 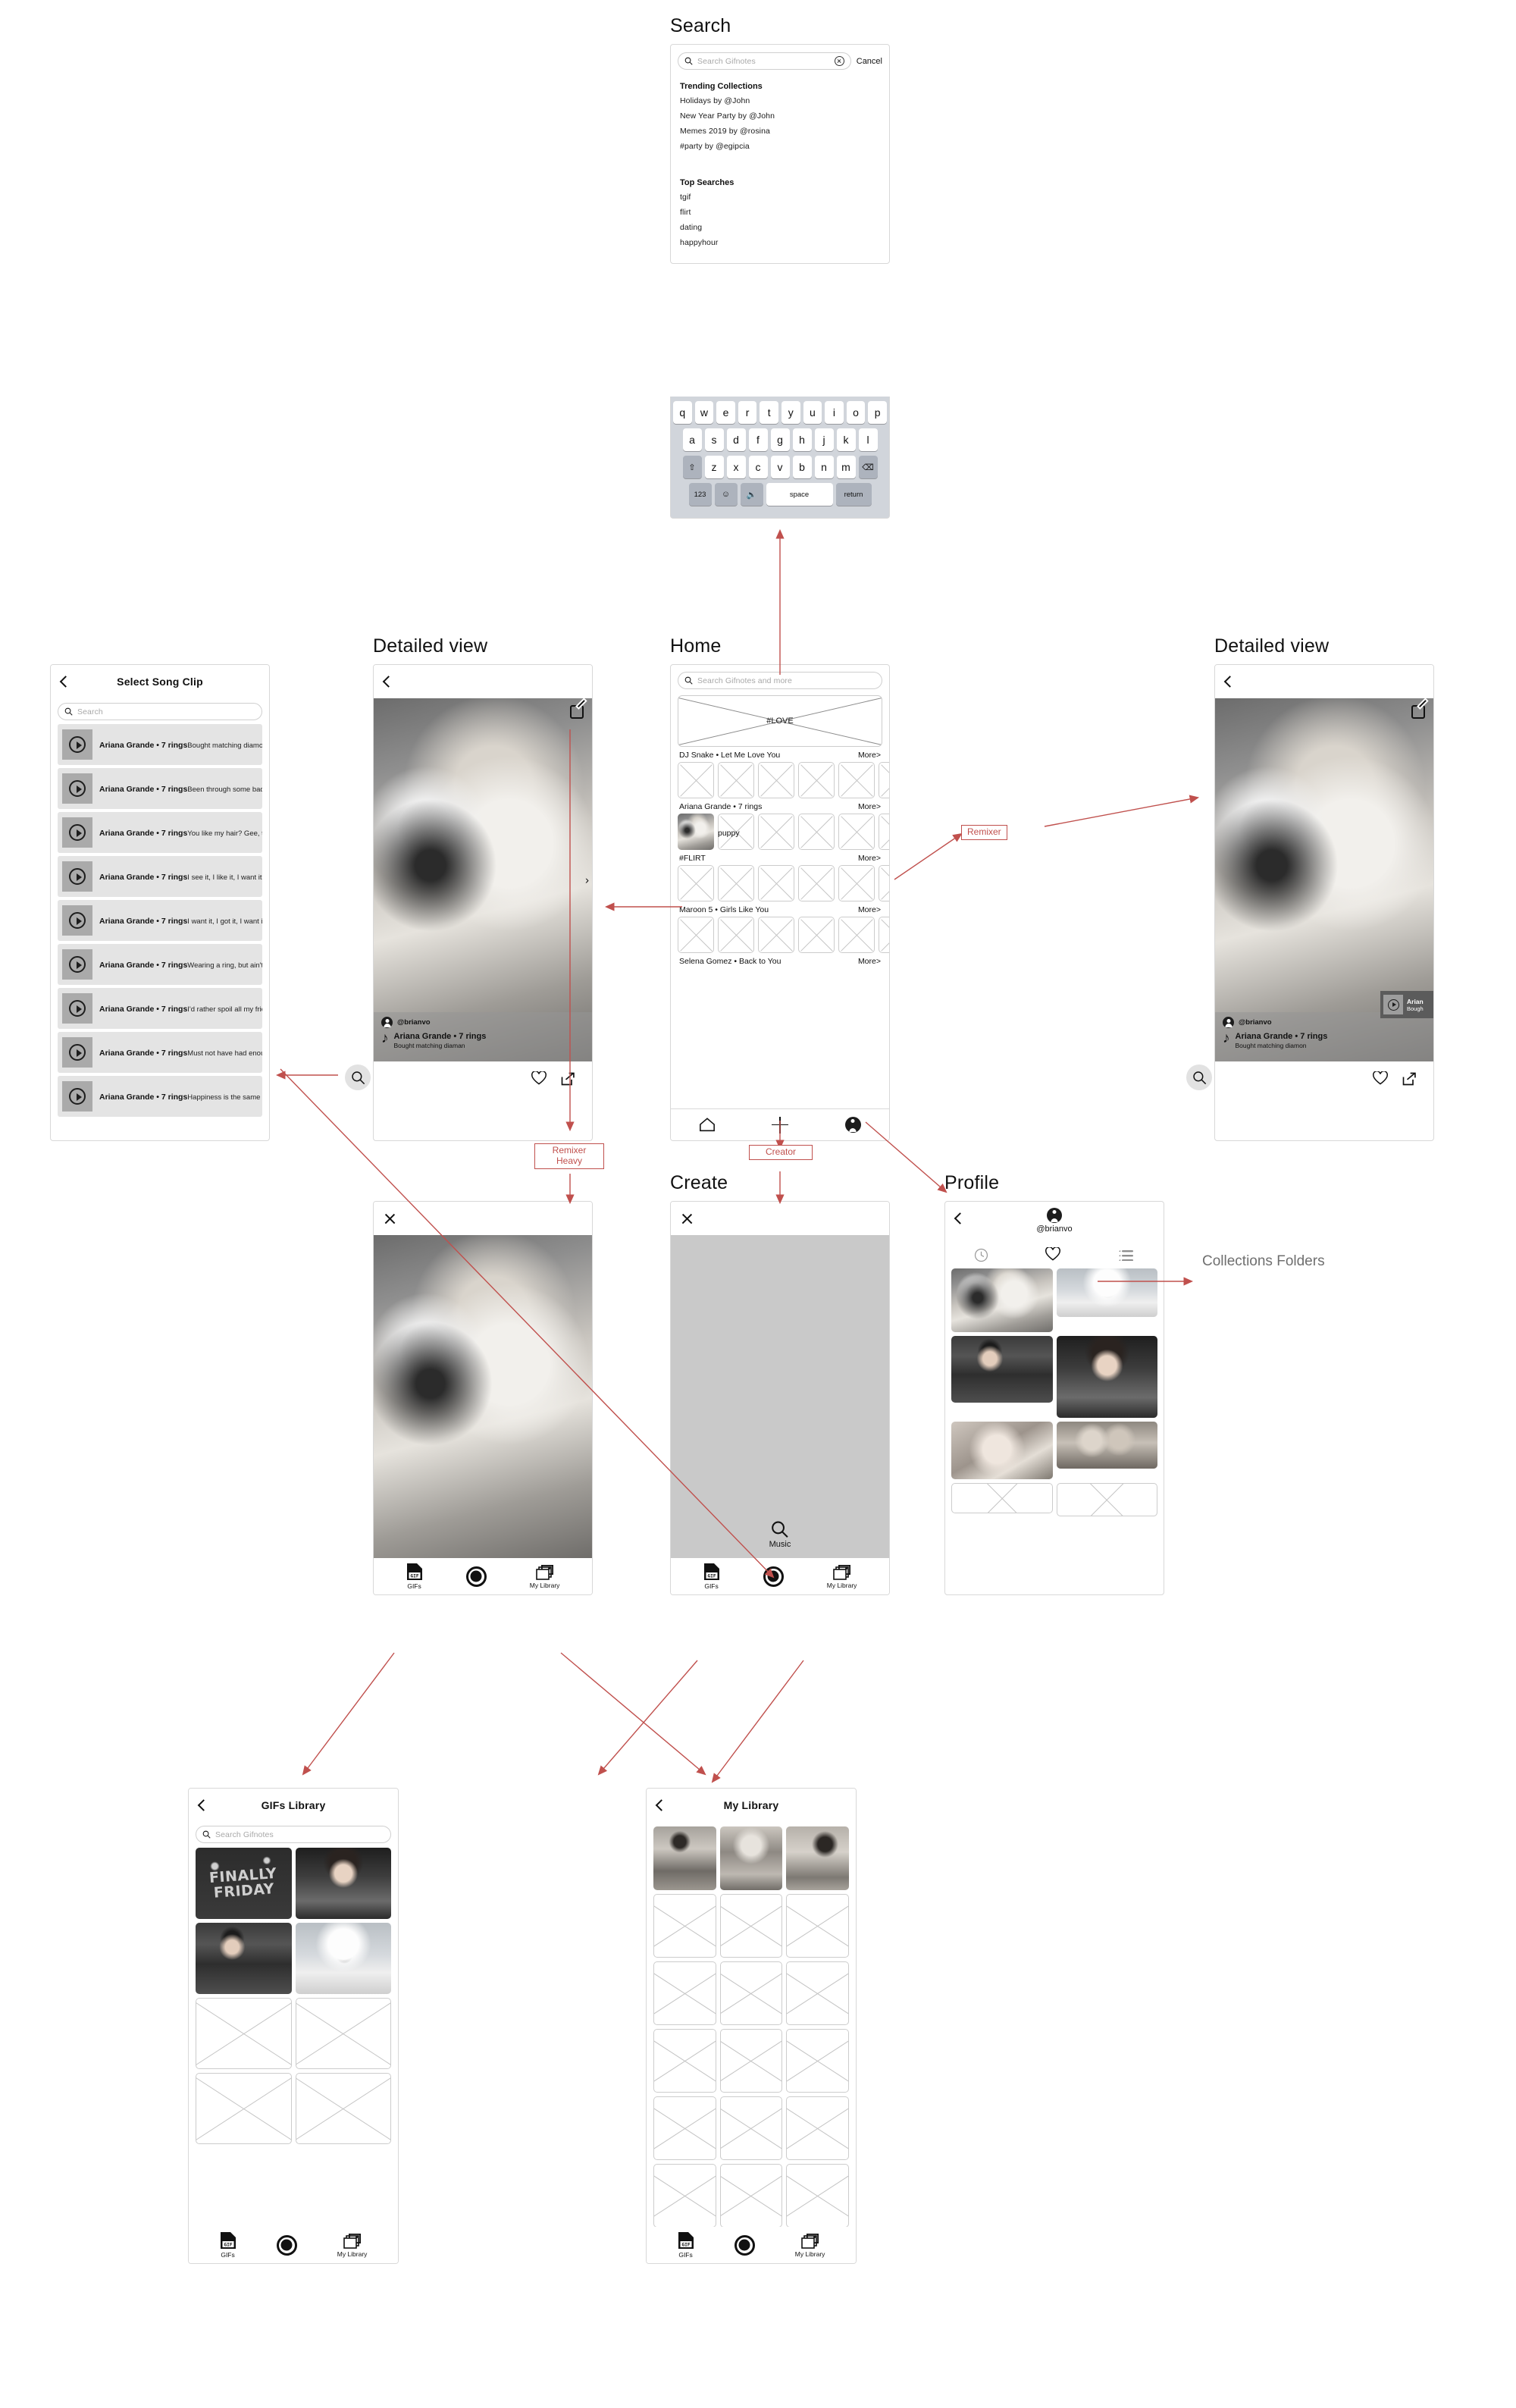 I want to click on key-l: l, so click(x=868, y=440).